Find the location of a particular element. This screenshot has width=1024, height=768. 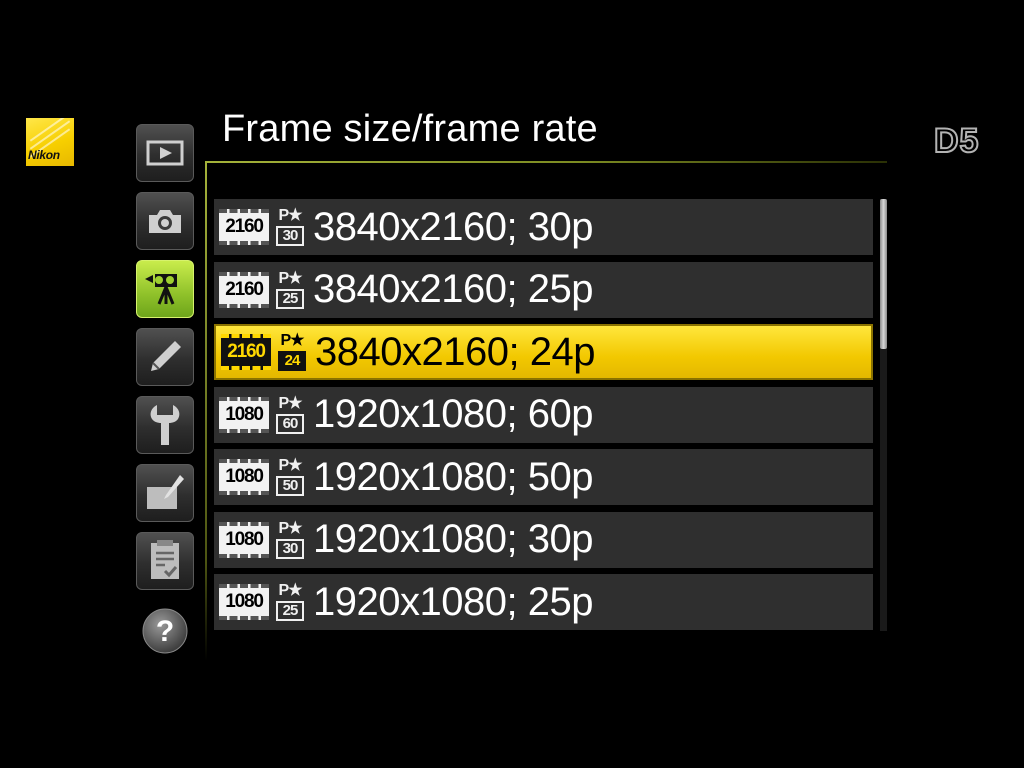

option-row: 2160 P★ 25 3840x2160; 25p is located at coordinates (543, 289).